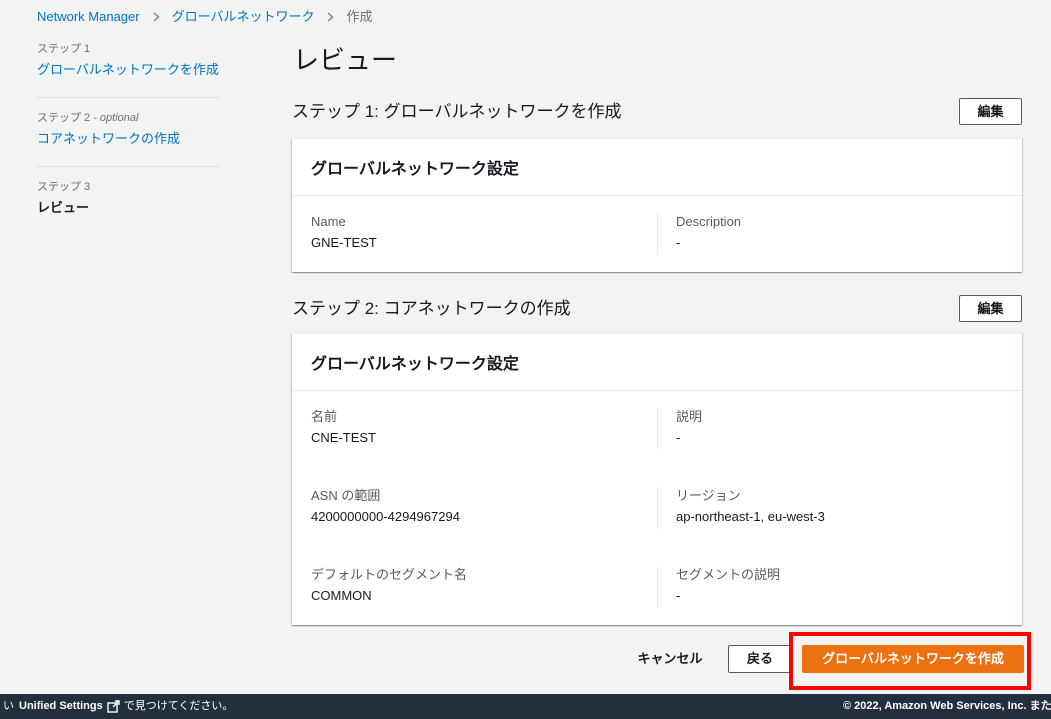 The height and width of the screenshot is (719, 1051). Describe the element at coordinates (431, 308) in the screenshot. I see `section-heading: ステップ 2: コアネットワークの作成` at that location.